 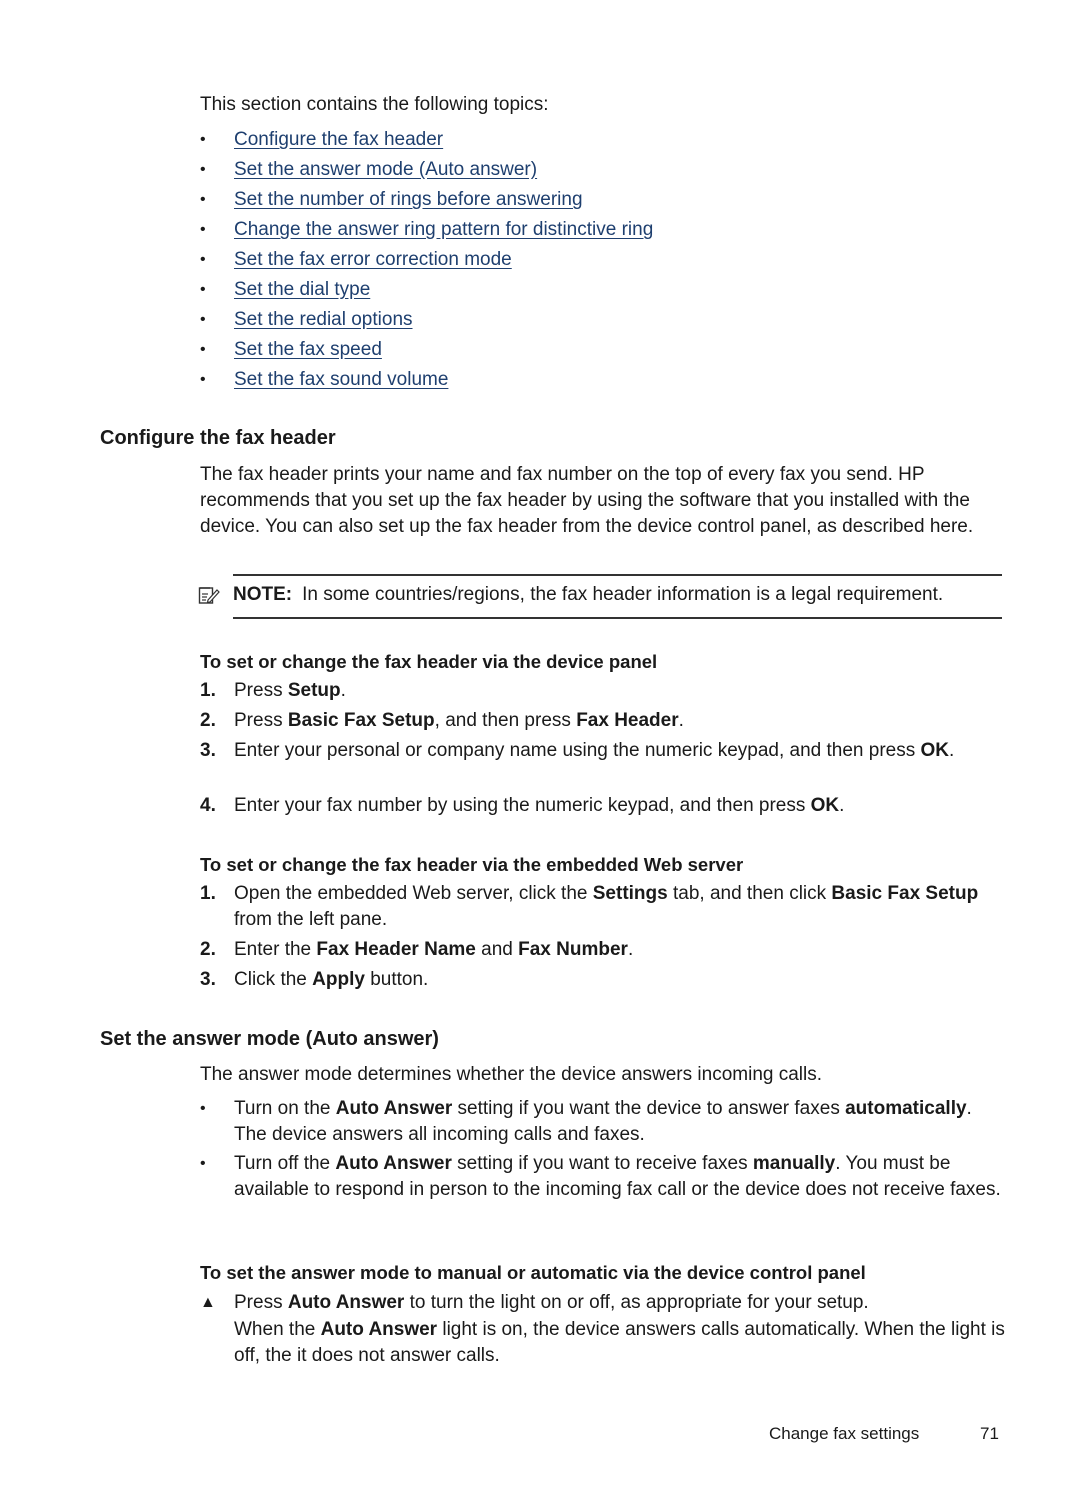 What do you see at coordinates (311, 919) in the screenshot?
I see `step-text: from the left pane.` at bounding box center [311, 919].